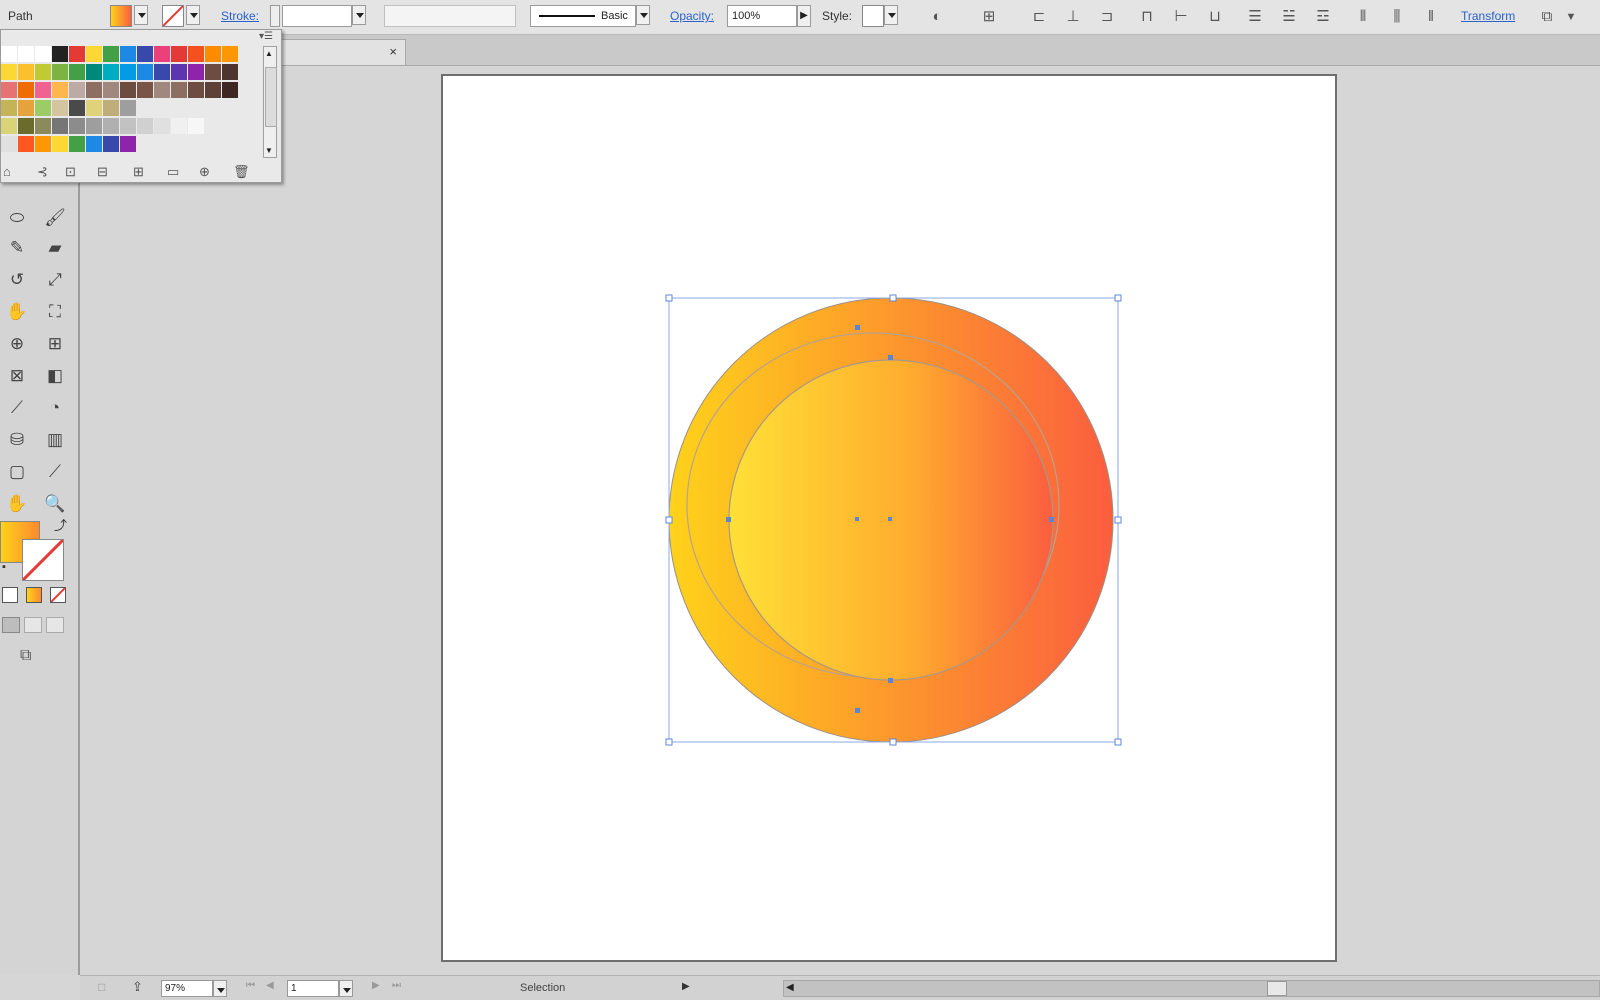  Describe the element at coordinates (317, 16) in the screenshot. I see `stroke-weight-field` at that location.